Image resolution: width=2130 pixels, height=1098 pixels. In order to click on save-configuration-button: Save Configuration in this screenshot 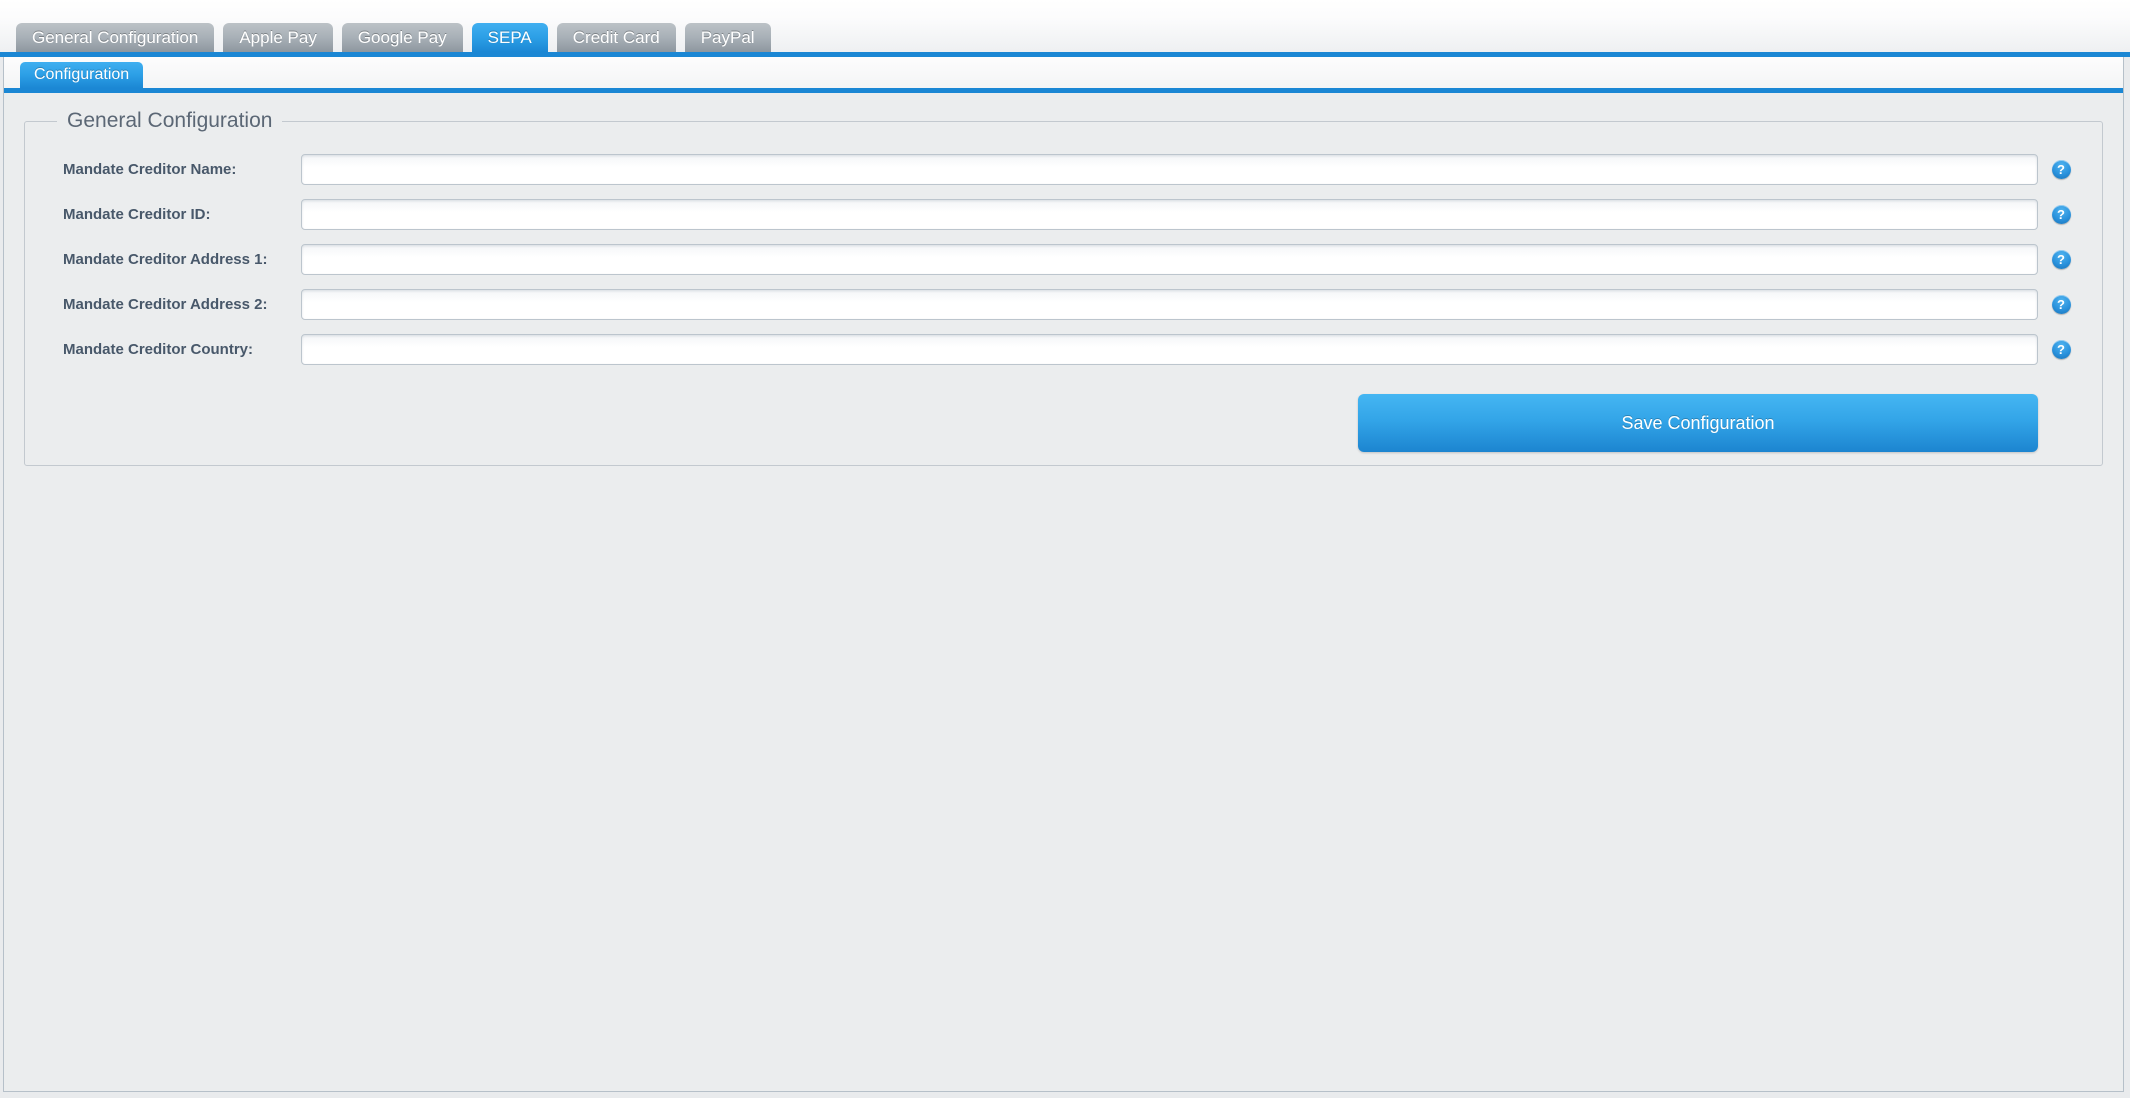, I will do `click(1698, 423)`.